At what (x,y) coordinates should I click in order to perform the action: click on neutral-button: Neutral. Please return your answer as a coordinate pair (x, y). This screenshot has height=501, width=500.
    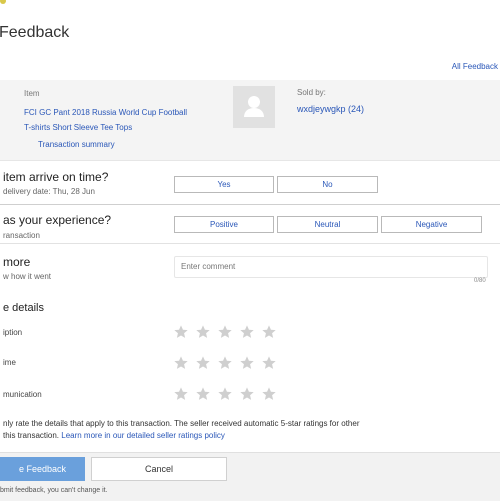
    Looking at the image, I should click on (327, 224).